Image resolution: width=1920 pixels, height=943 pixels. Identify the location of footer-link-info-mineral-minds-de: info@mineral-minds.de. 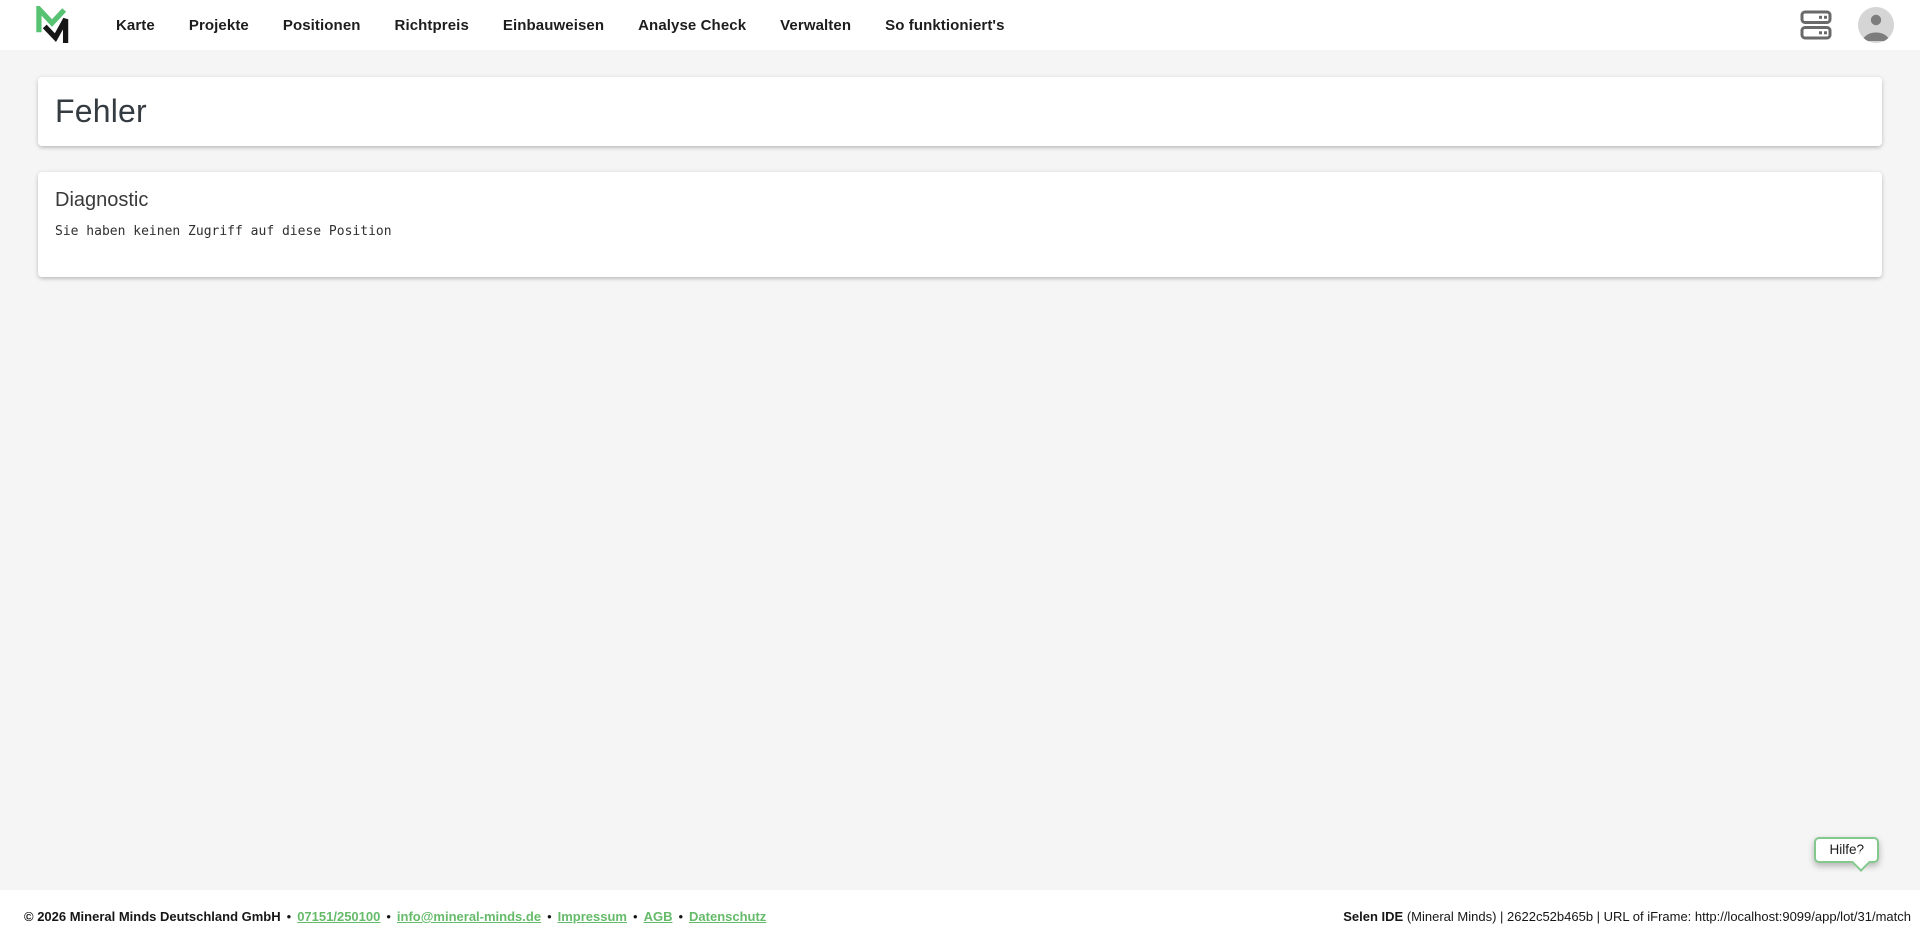
(469, 916).